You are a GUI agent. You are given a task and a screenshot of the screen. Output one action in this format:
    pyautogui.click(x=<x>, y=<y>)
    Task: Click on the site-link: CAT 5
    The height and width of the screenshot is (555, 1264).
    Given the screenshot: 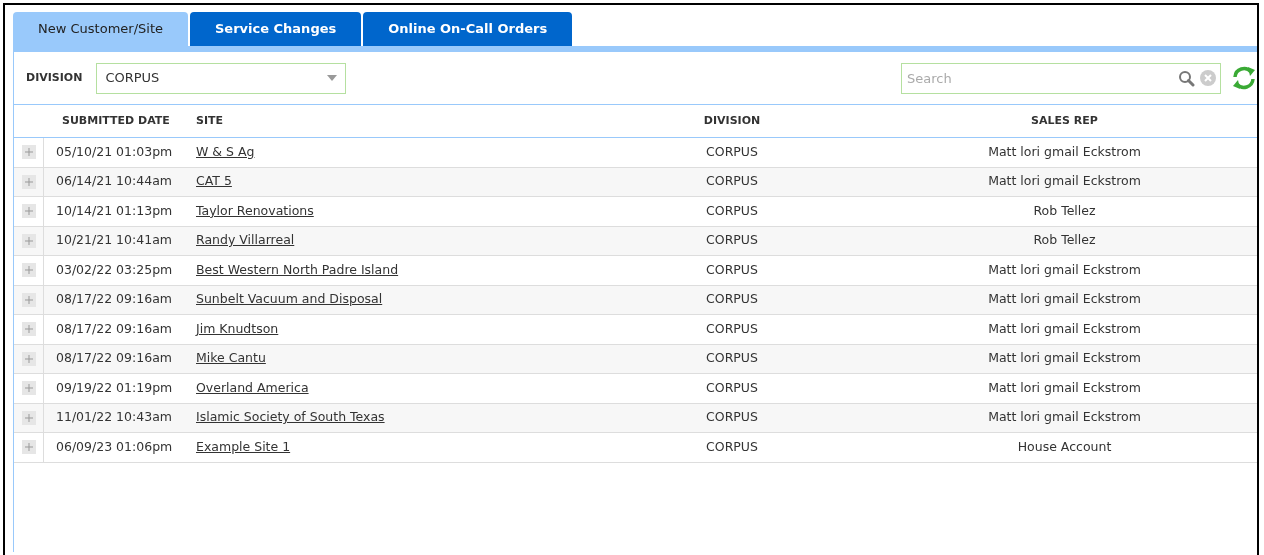 What is the action you would take?
    pyautogui.click(x=214, y=181)
    